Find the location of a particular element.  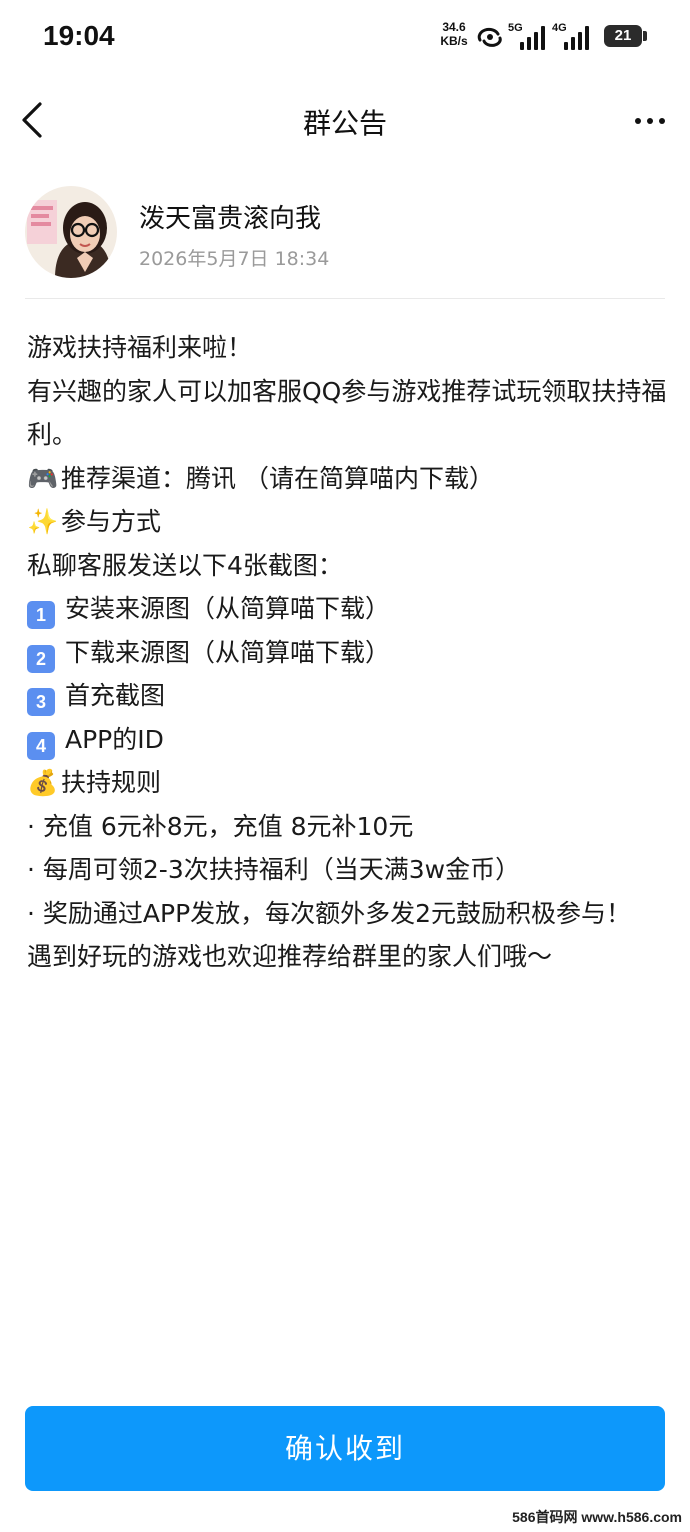

avatar is located at coordinates (71, 232).